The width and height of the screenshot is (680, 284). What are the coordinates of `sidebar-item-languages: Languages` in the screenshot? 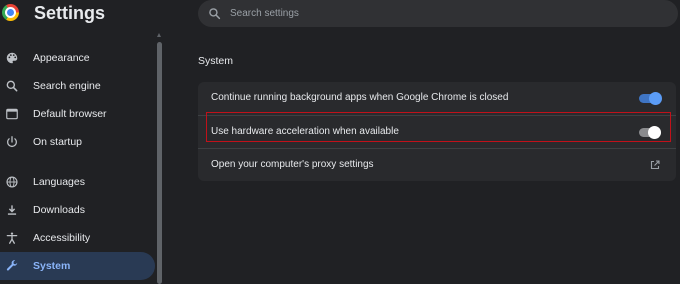 It's located at (77, 182).